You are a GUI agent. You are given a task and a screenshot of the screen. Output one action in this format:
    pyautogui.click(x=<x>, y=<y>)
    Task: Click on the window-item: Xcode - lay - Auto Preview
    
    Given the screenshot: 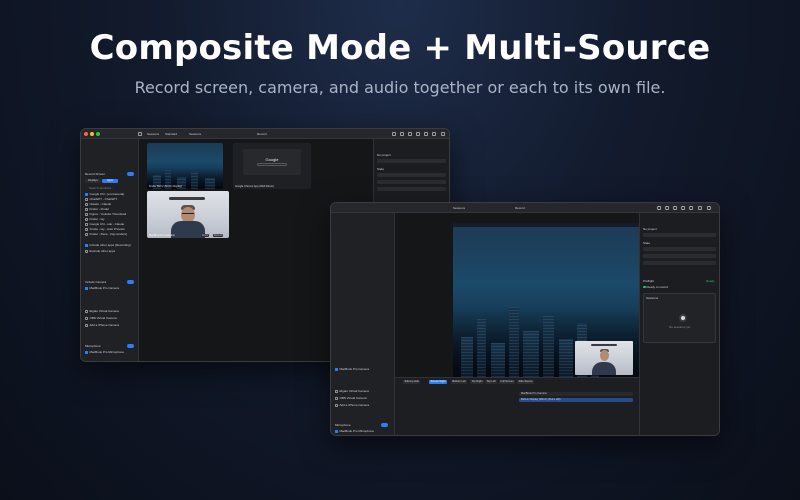 What is the action you would take?
    pyautogui.click(x=105, y=229)
    